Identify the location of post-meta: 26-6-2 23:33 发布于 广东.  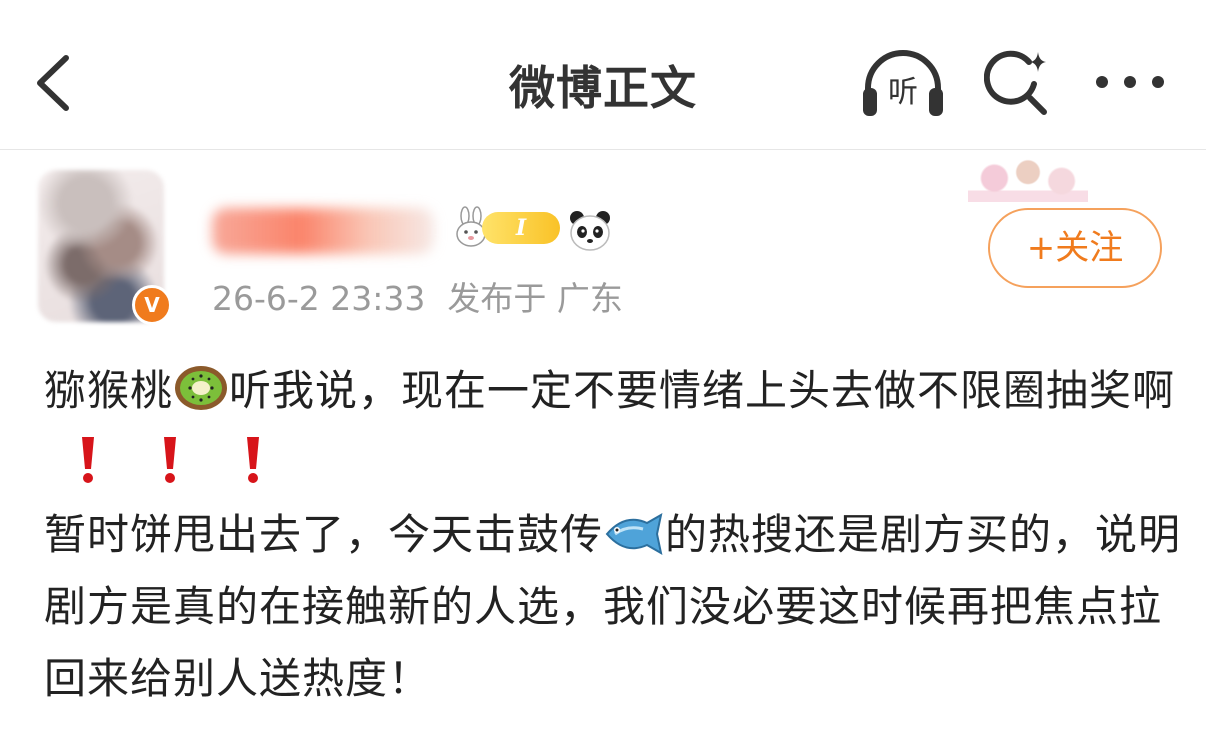
(417, 296).